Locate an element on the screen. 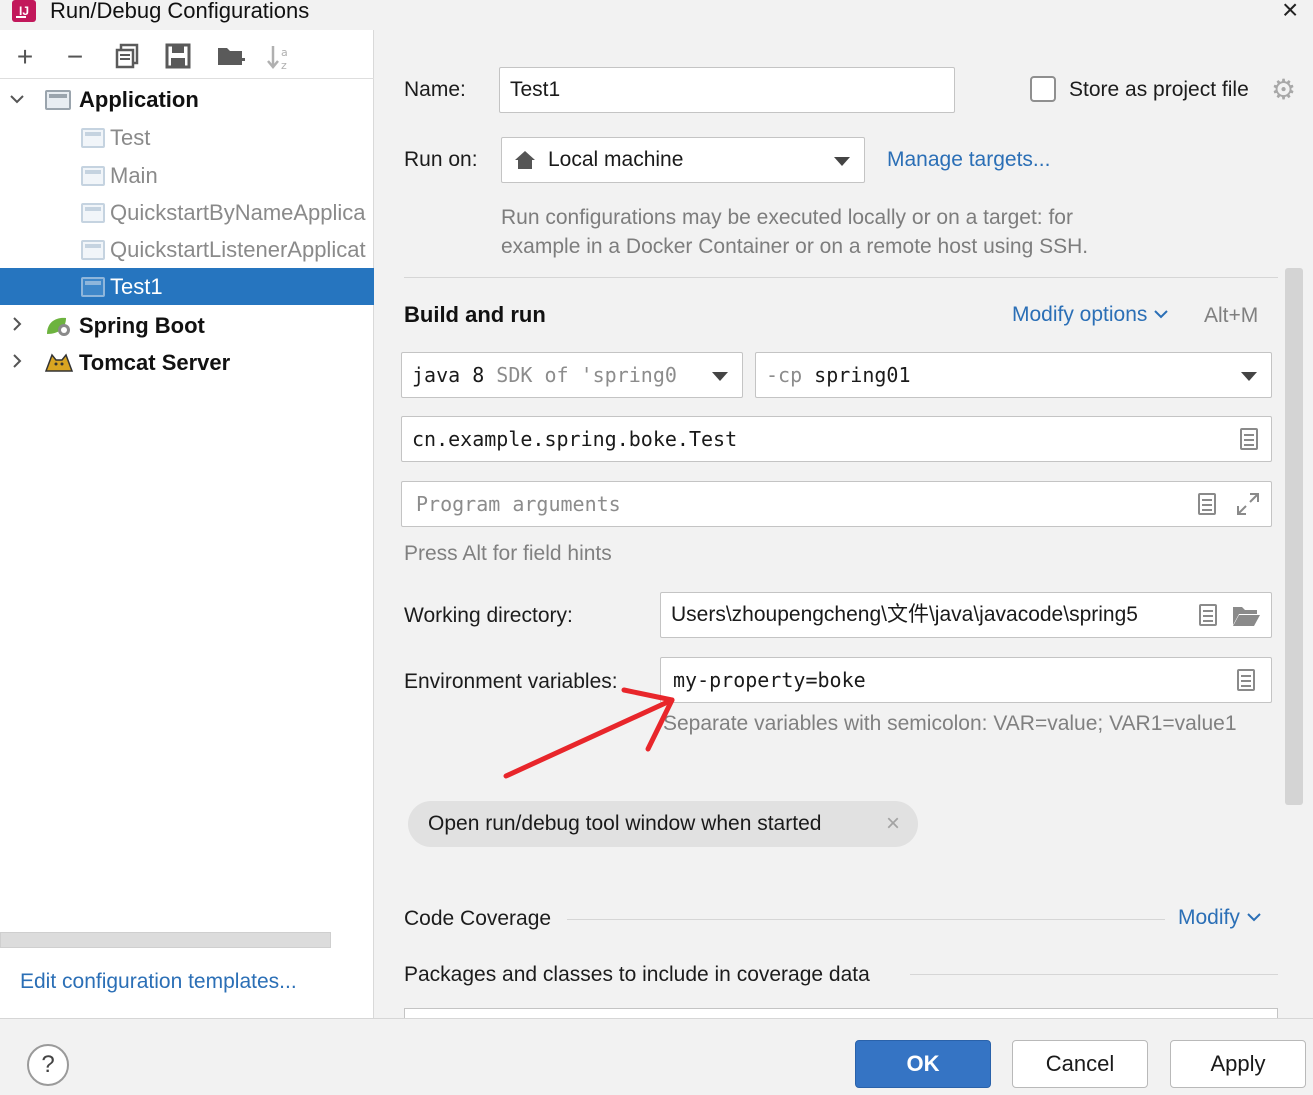  main-class-value: cn.example.spring.boke.Test is located at coordinates (575, 439).